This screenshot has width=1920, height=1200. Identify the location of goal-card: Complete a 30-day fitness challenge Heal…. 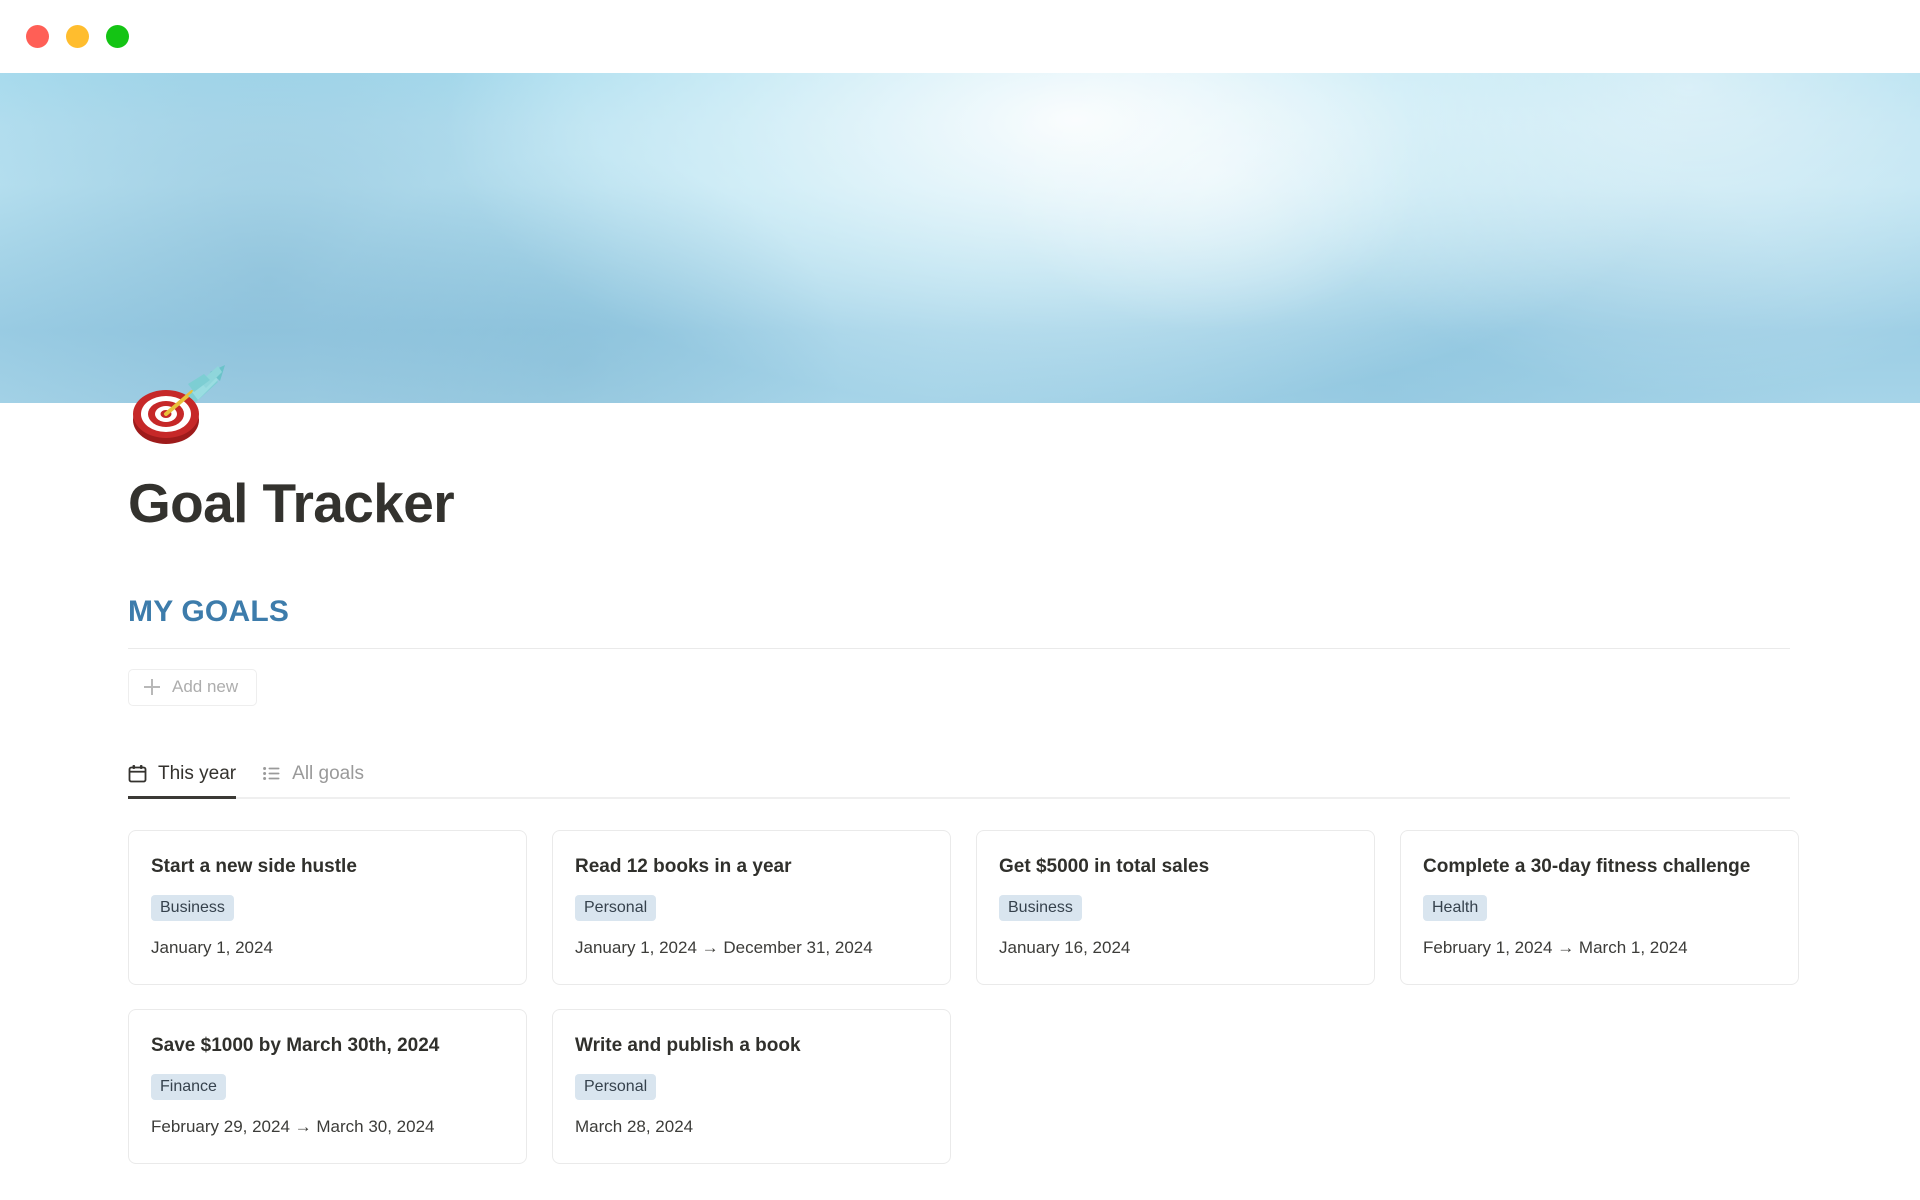
(1599, 907).